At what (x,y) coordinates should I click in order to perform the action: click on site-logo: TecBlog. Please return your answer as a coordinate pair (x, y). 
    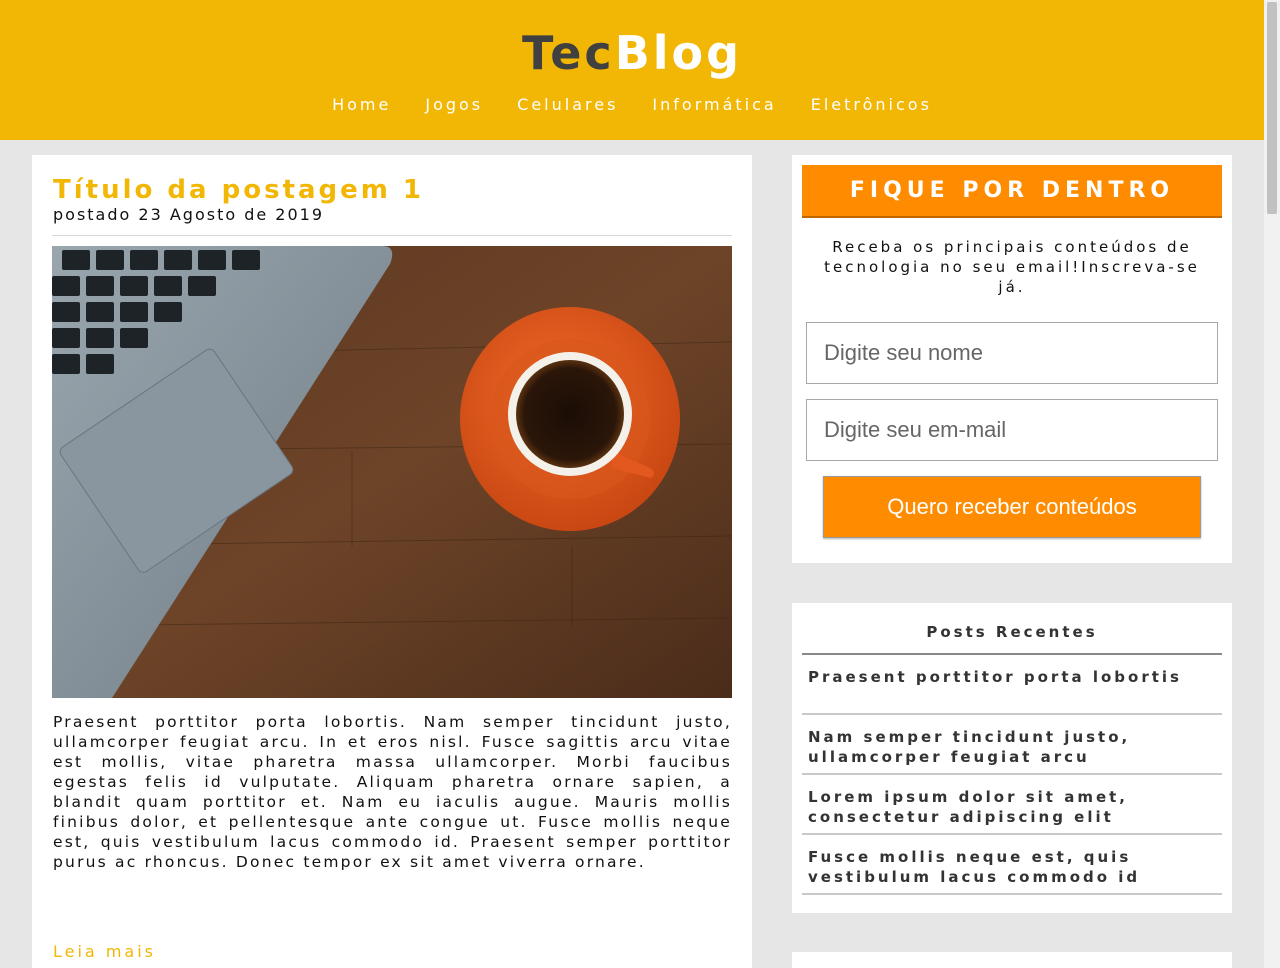
    Looking at the image, I should click on (632, 53).